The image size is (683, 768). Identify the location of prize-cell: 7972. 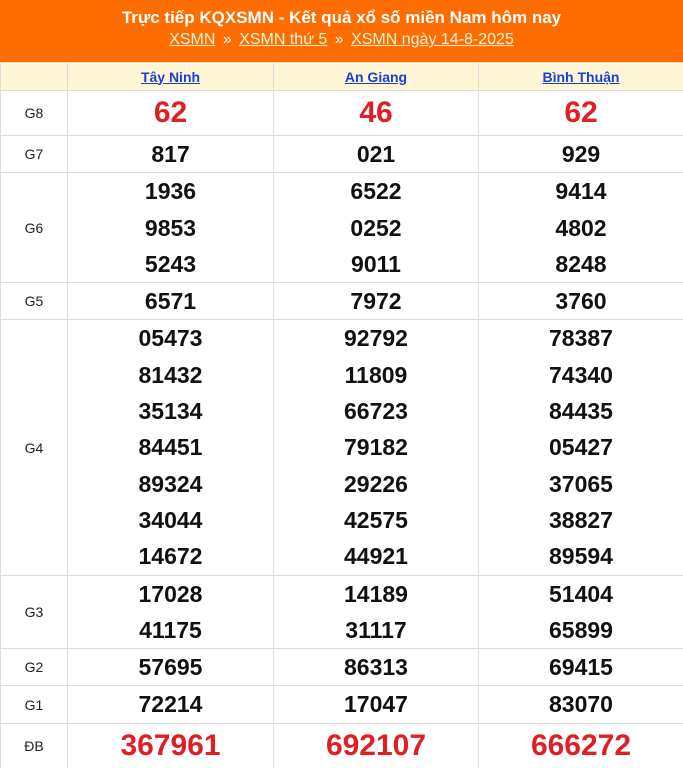
(376, 301).